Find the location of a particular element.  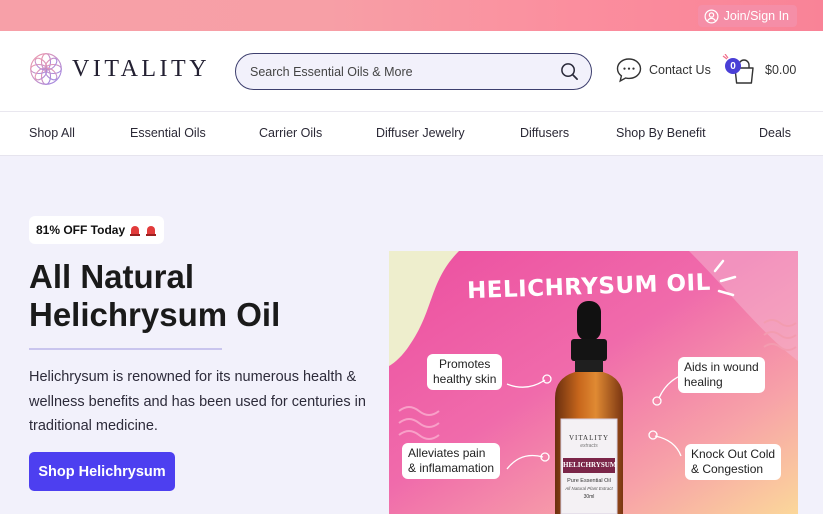

bottle-volume: 30ml is located at coordinates (589, 497).